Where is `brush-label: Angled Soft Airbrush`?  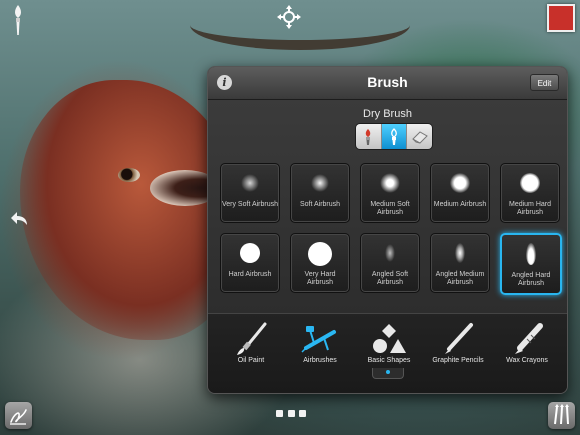 brush-label: Angled Soft Airbrush is located at coordinates (390, 278).